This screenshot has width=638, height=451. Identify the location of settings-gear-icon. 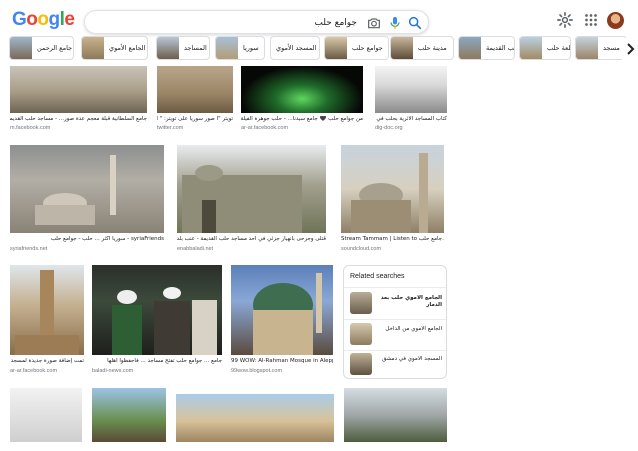
(565, 20).